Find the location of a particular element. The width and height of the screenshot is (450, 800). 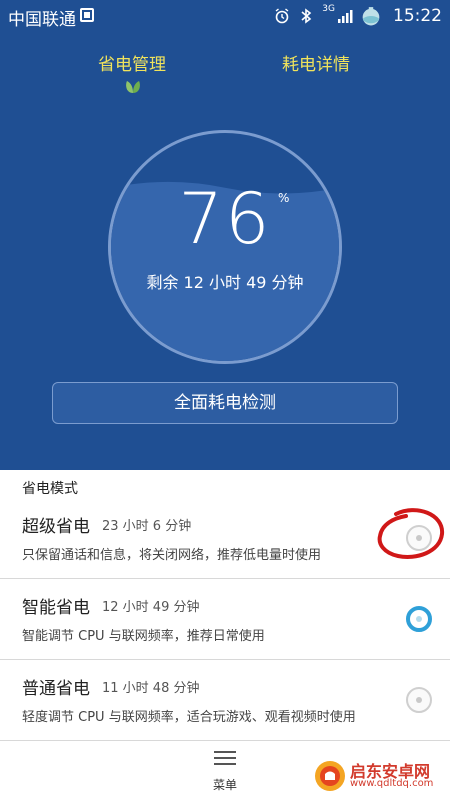

mode-duration: 23 小时 6 分钟 is located at coordinates (147, 526).